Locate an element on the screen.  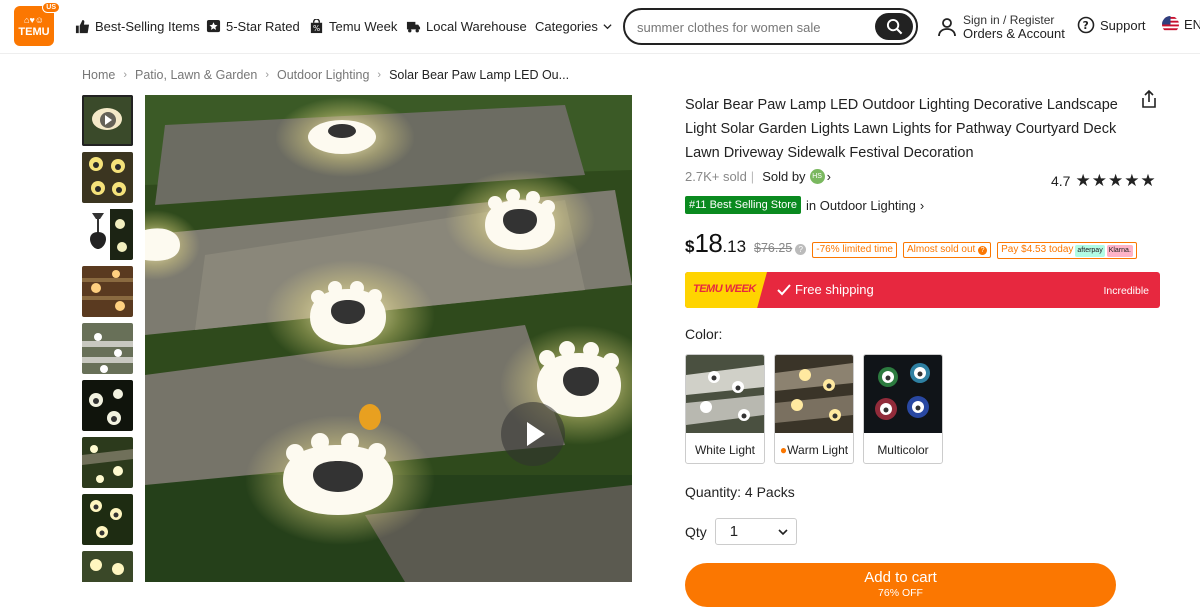
sold-by-label: Sold by is located at coordinates (784, 176).